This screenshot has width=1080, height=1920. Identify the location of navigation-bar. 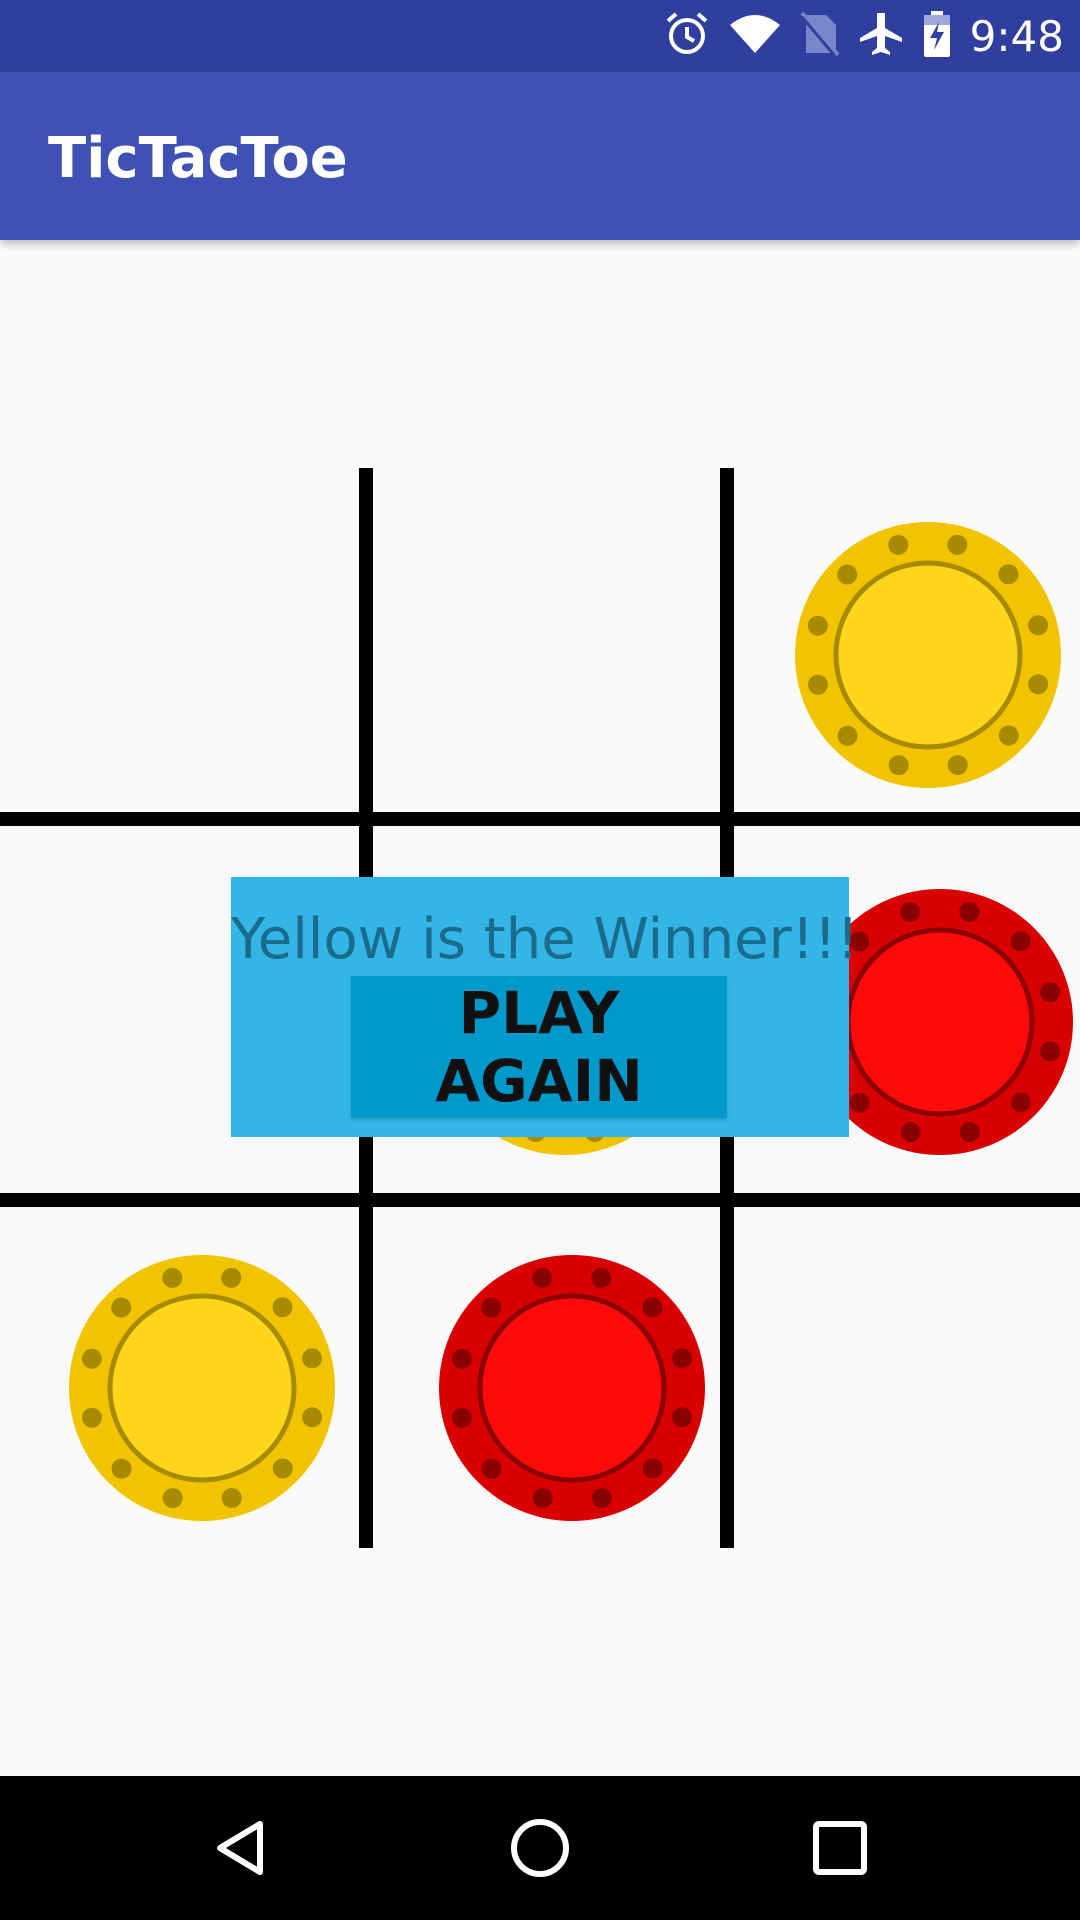
(540, 1848).